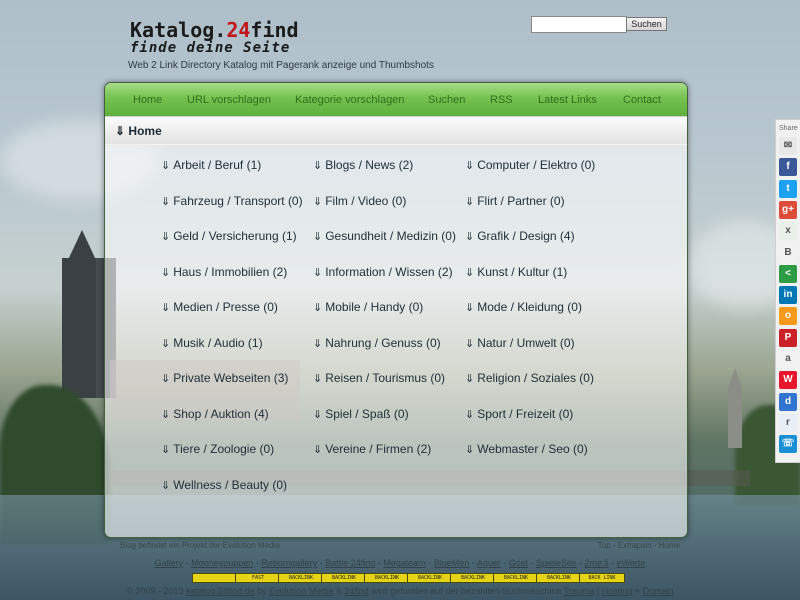  I want to click on category-link: ⇓ Religion / Soziales (0), so click(529, 378).